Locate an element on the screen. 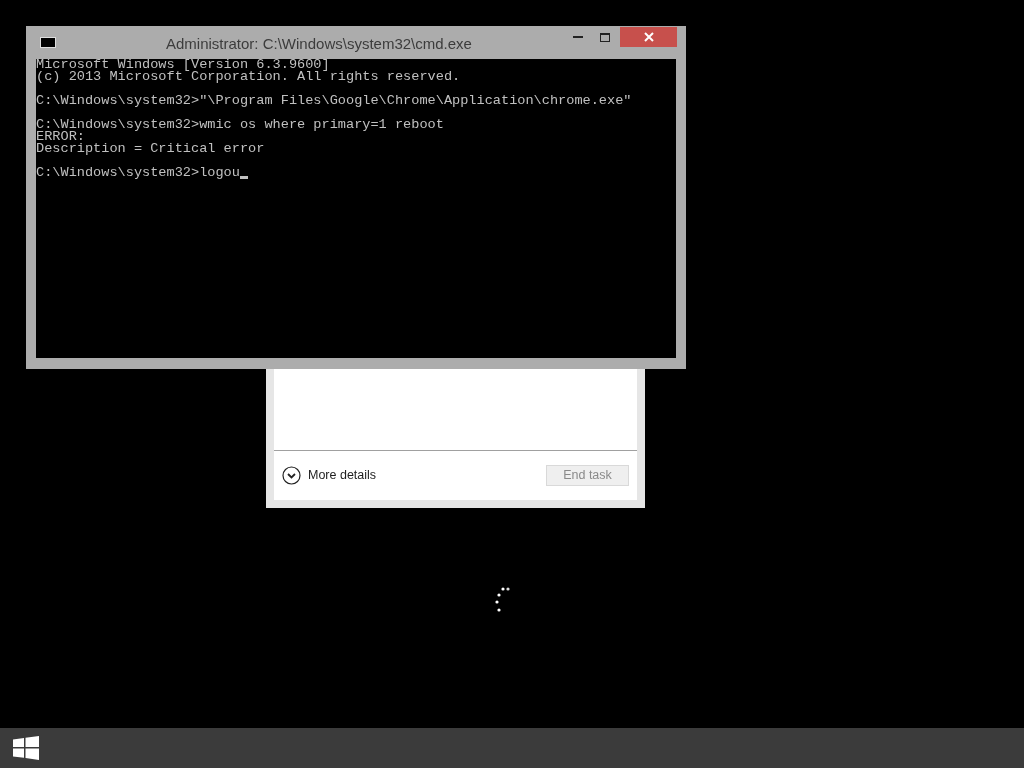 Image resolution: width=1024 pixels, height=768 pixels. minimize-icon is located at coordinates (577, 37).